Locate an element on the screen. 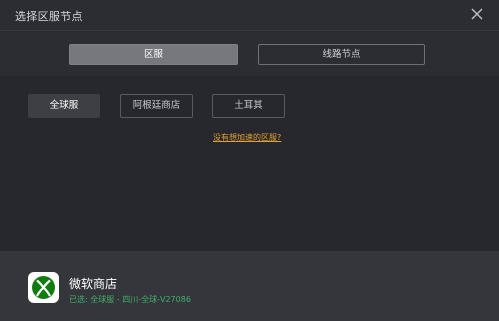 This screenshot has width=499, height=321. window-title: 选择区服节点 is located at coordinates (49, 16).